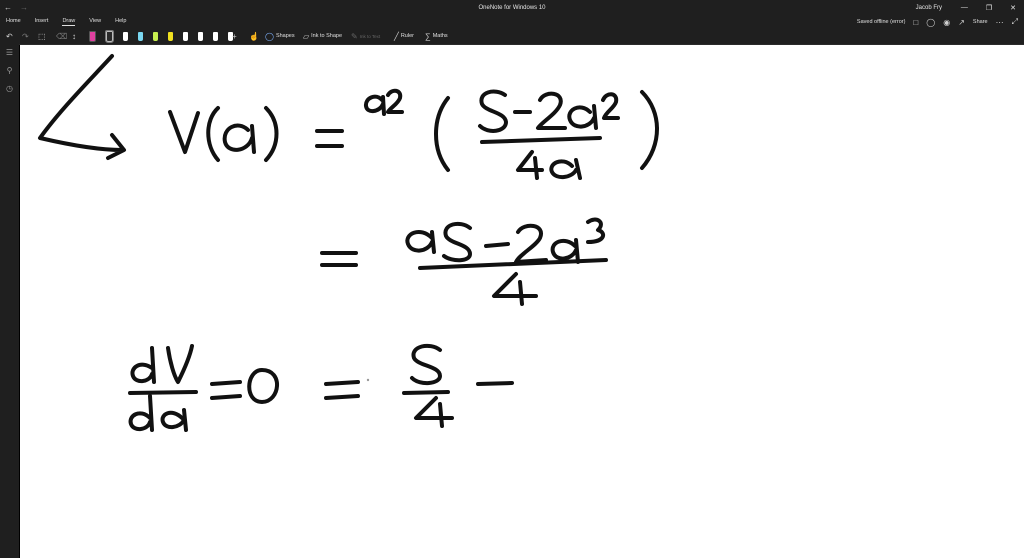 The image size is (1024, 558). I want to click on ruler-label: Ruler, so click(407, 36).